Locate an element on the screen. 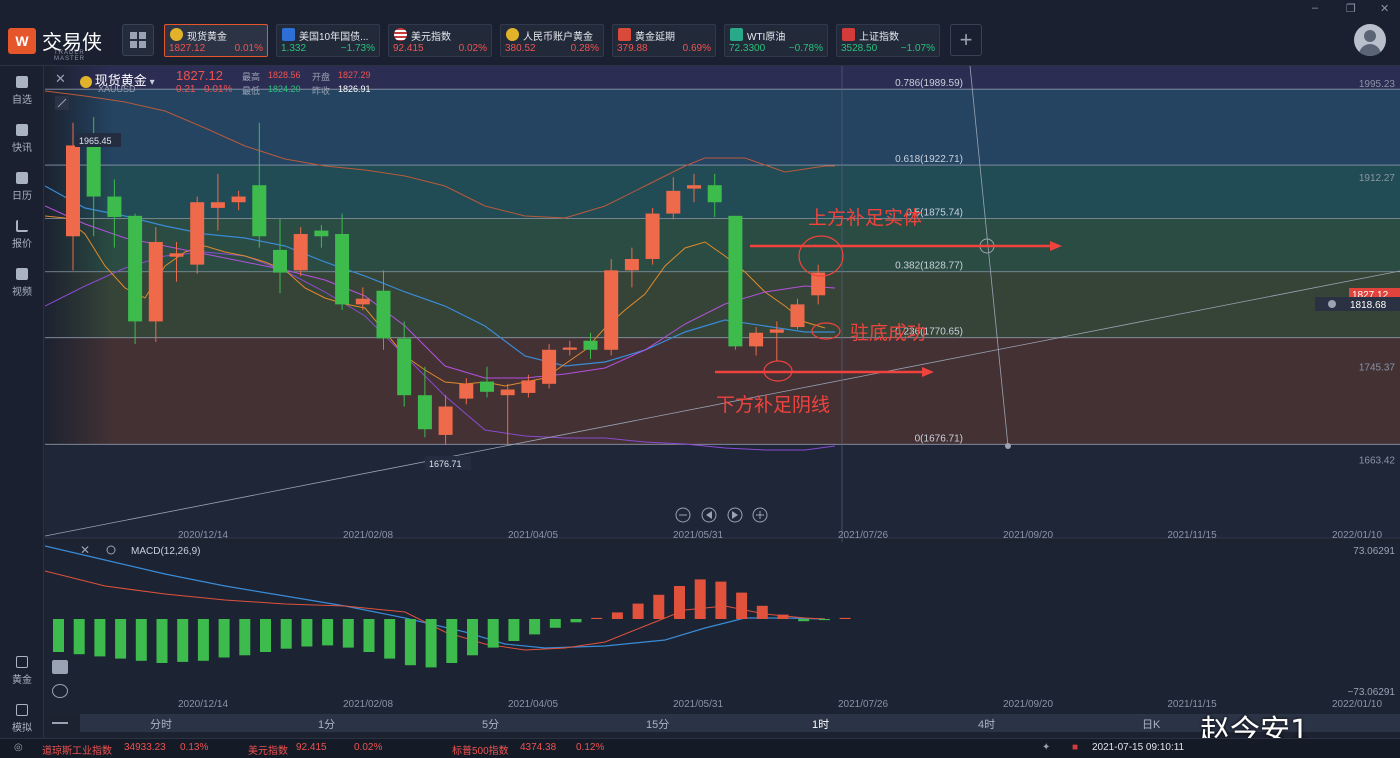  y-tick-label: 1663.42 is located at coordinates (1377, 460).